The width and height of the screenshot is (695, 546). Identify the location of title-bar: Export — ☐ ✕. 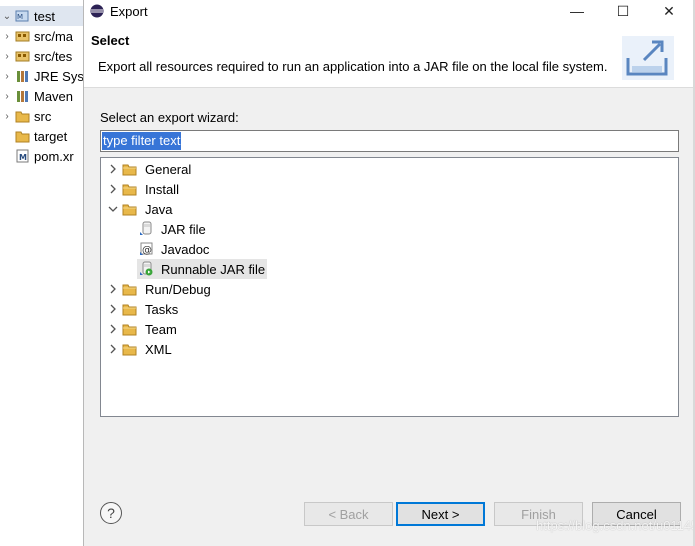
(389, 11).